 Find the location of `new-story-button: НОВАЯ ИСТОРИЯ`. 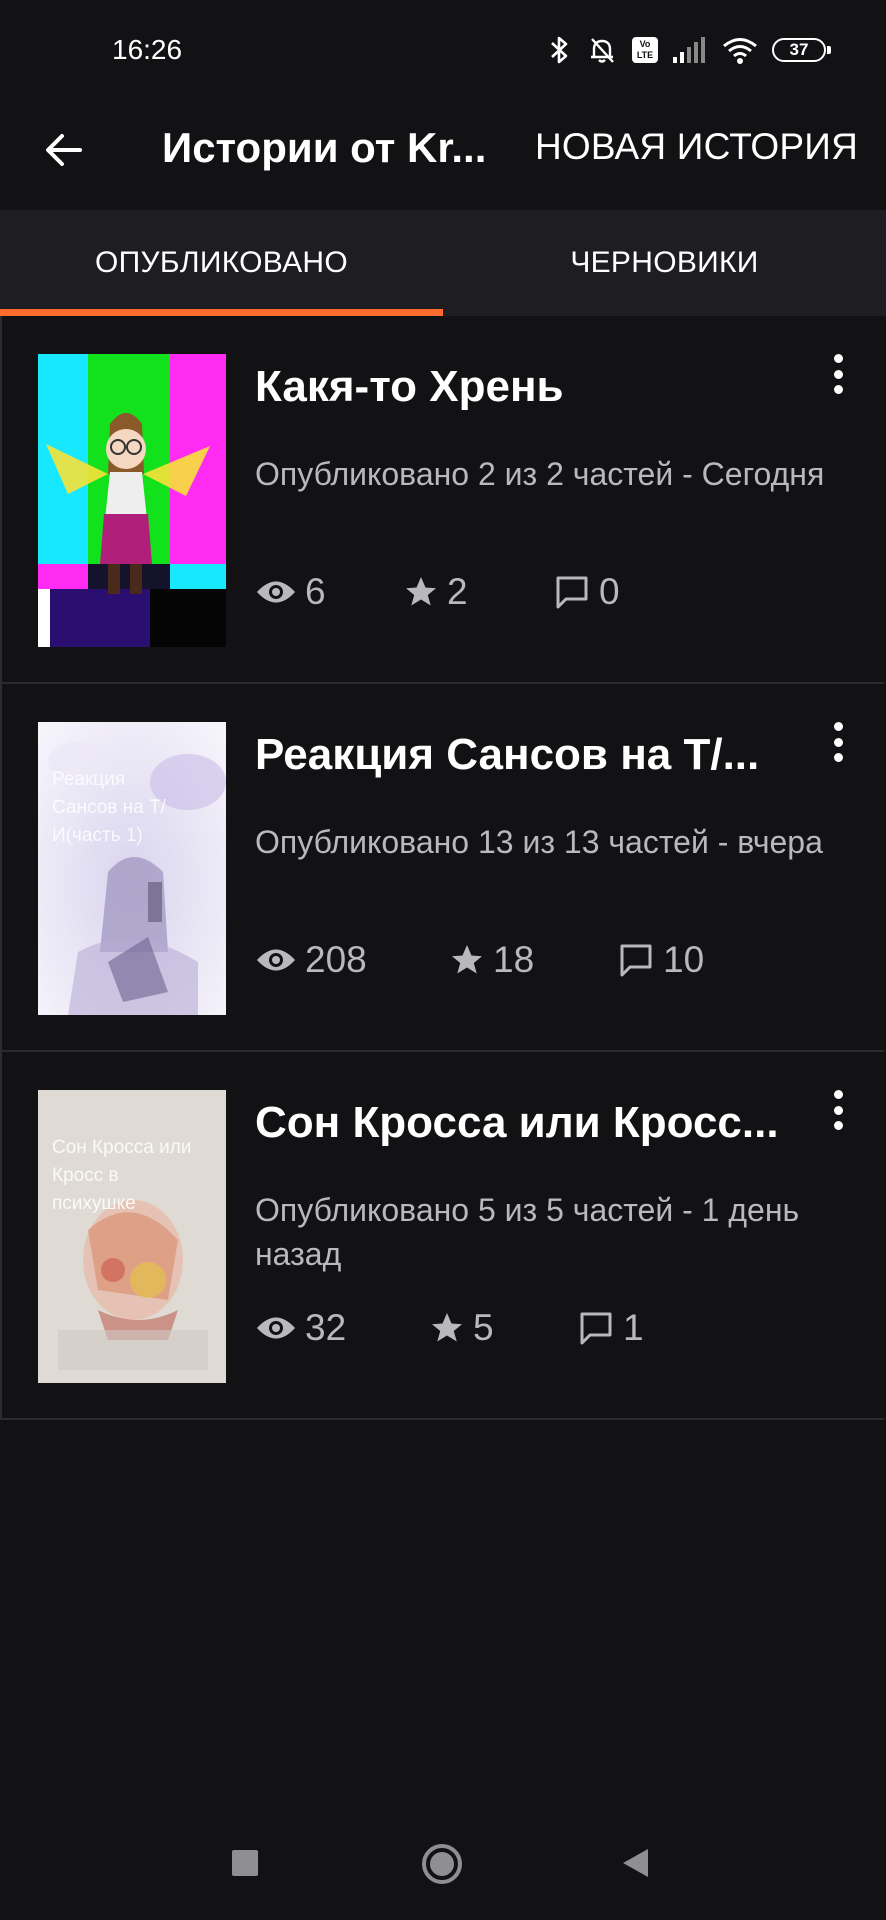

new-story-button: НОВАЯ ИСТОРИЯ is located at coordinates (696, 147).